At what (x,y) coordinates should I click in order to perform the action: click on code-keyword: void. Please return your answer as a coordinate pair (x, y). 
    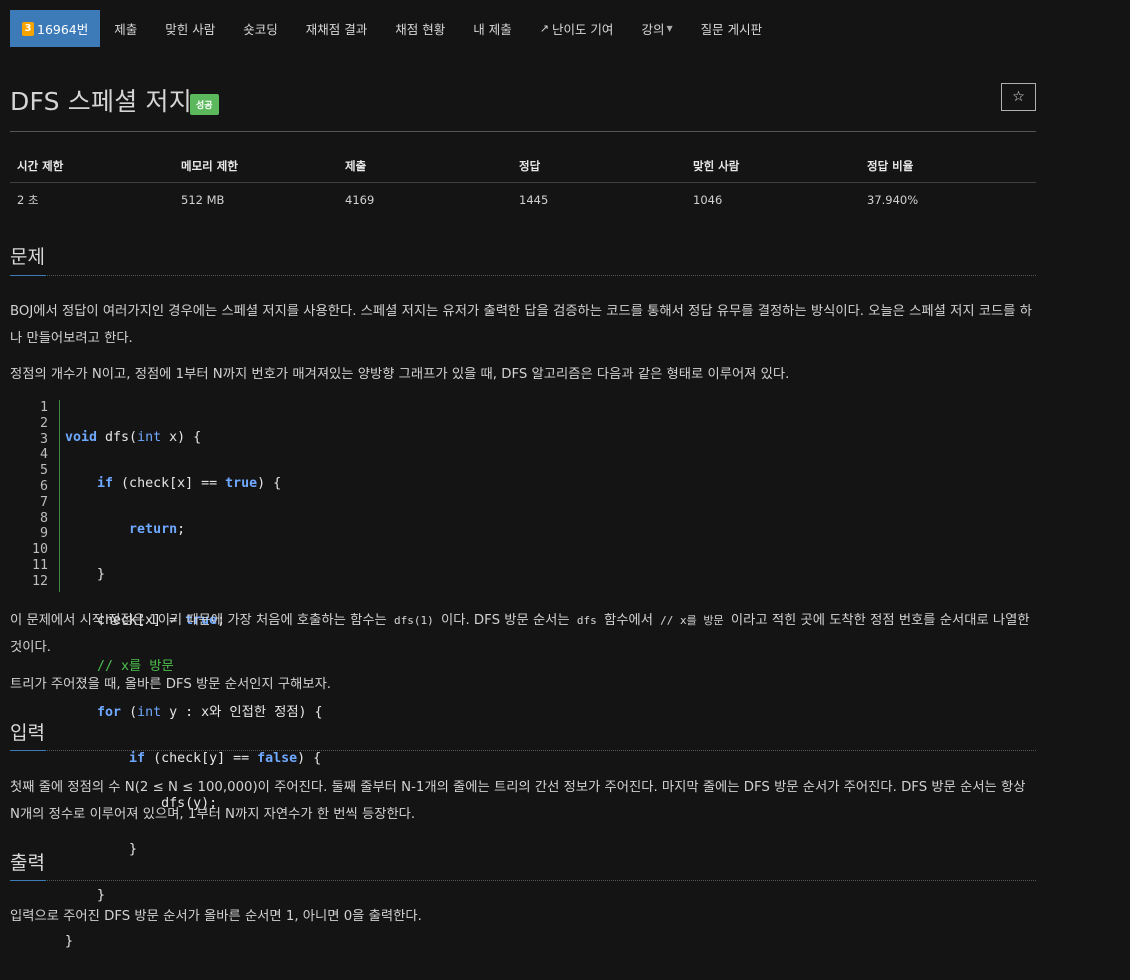
    Looking at the image, I should click on (81, 437).